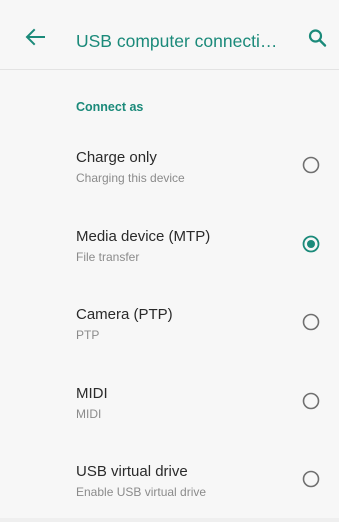 The width and height of the screenshot is (339, 522). Describe the element at coordinates (92, 393) in the screenshot. I see `option-title: MIDI` at that location.